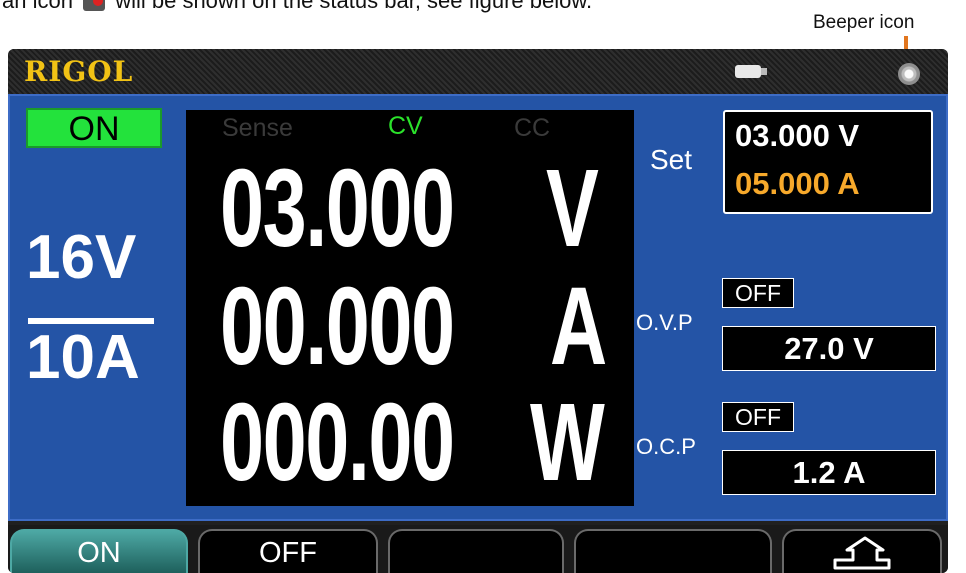  Describe the element at coordinates (758, 293) in the screenshot. I see `ovp-state: OFF` at that location.